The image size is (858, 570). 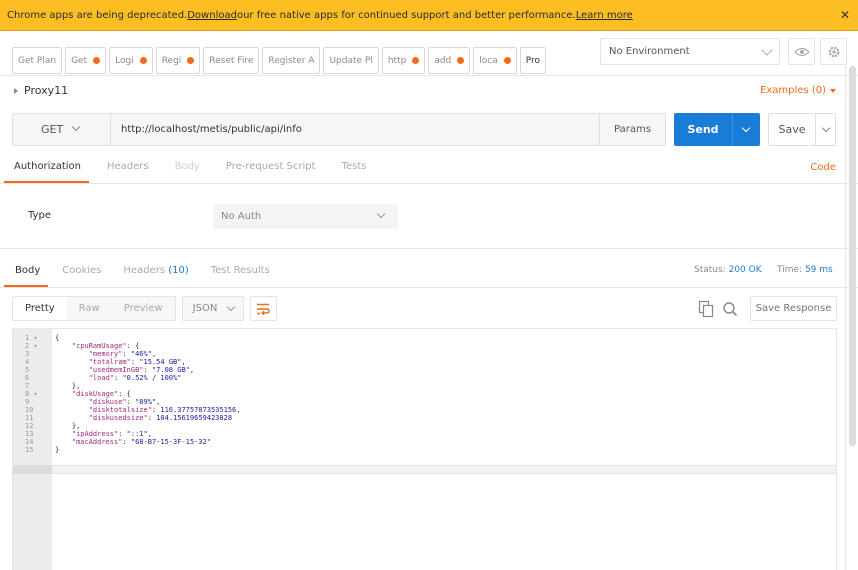 I want to click on collection-name: Proxy11, so click(x=46, y=90).